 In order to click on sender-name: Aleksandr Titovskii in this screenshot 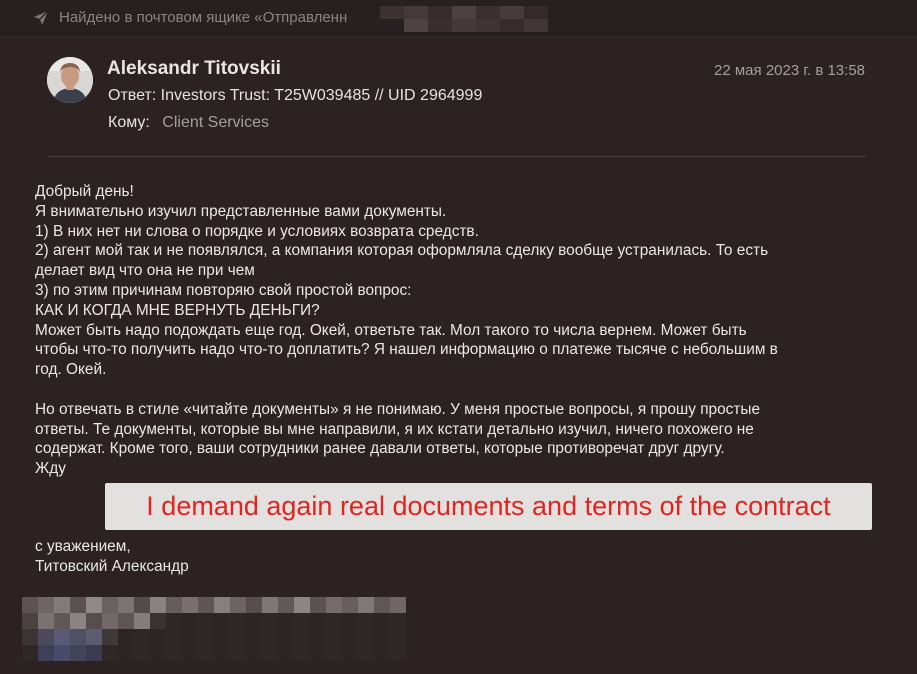, I will do `click(194, 68)`.